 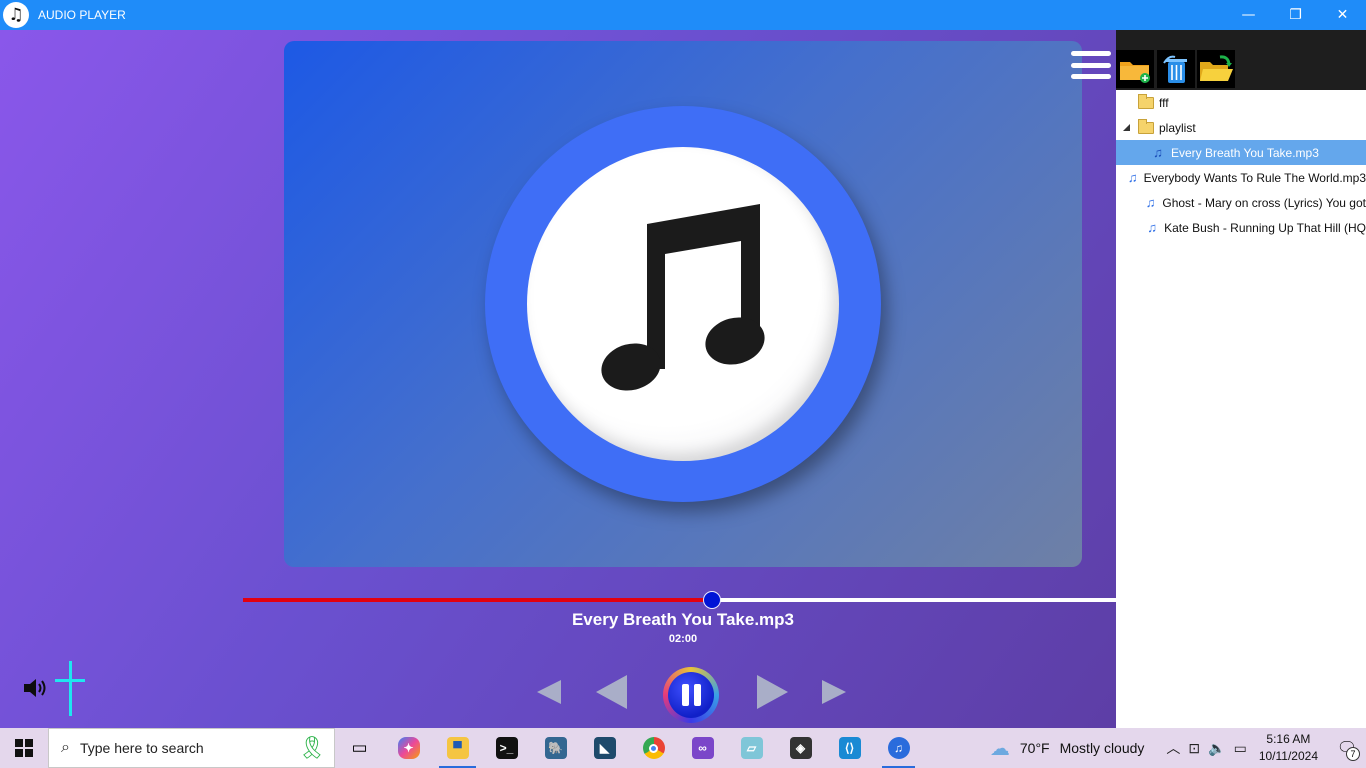 I want to click on open-folder-button, so click(x=1216, y=69).